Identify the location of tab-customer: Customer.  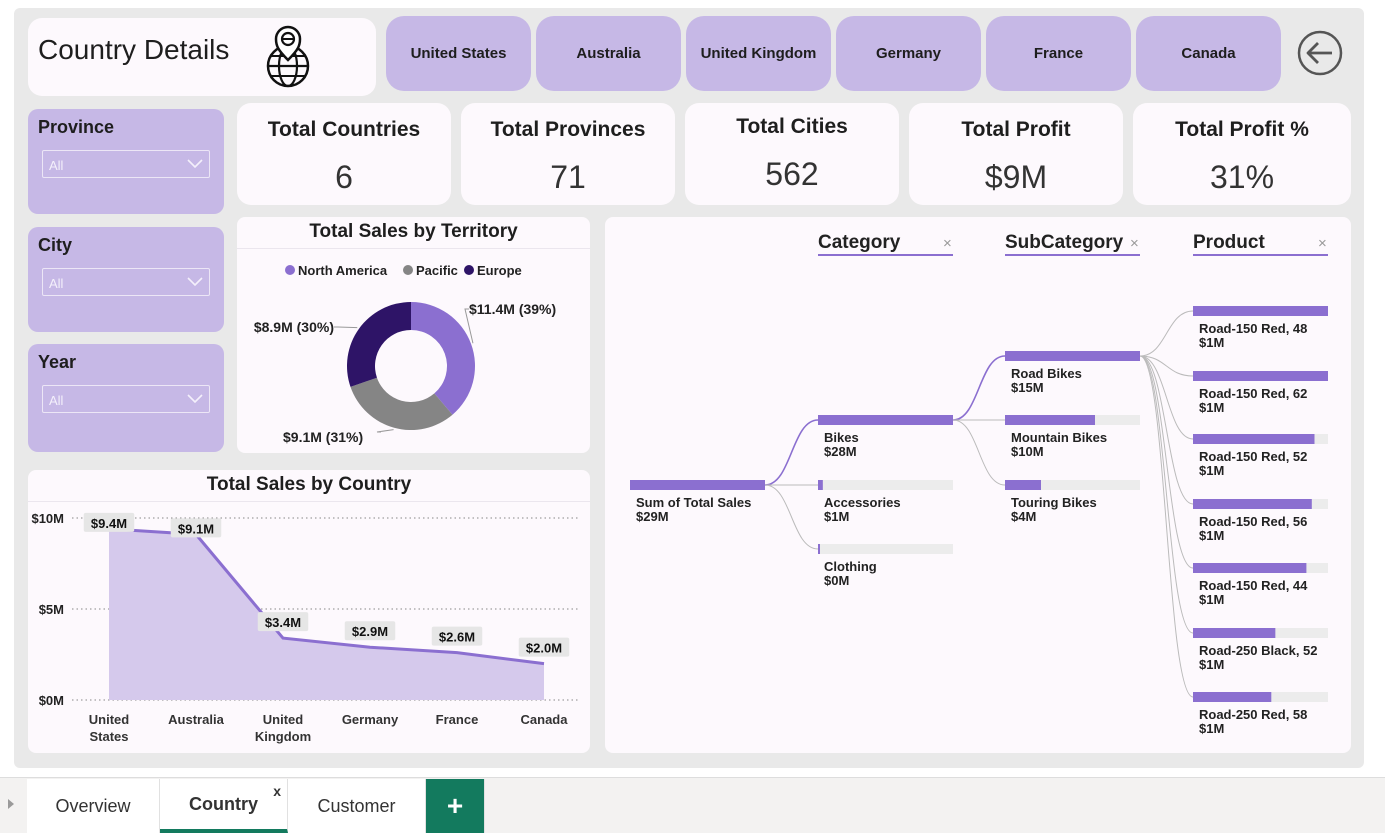
(357, 806).